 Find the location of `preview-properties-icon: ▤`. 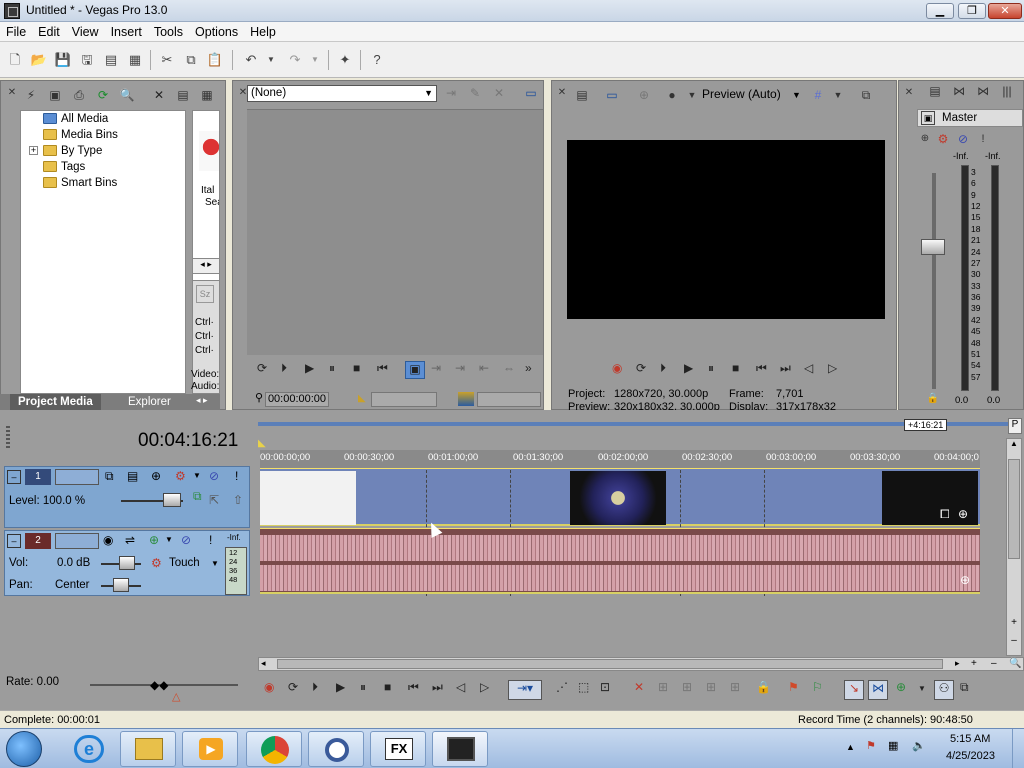

preview-properties-icon: ▤ is located at coordinates (582, 95).